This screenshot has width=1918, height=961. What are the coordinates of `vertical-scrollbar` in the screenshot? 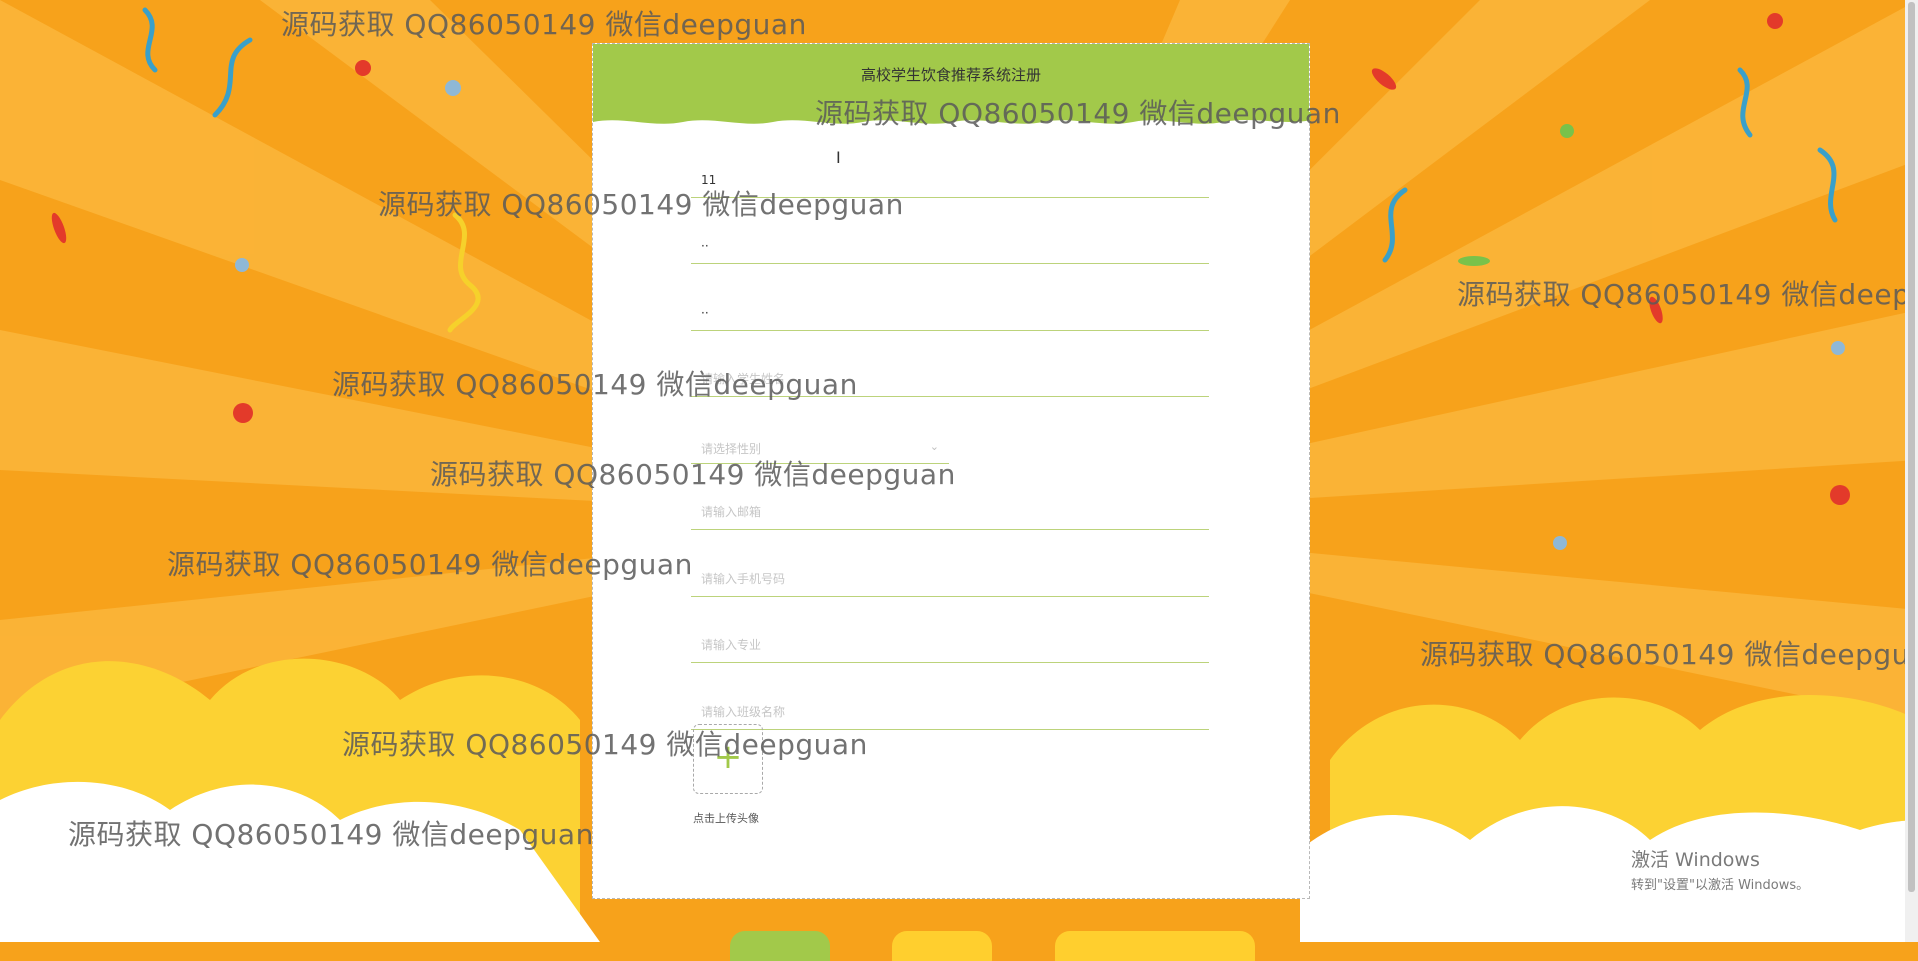 It's located at (1911, 471).